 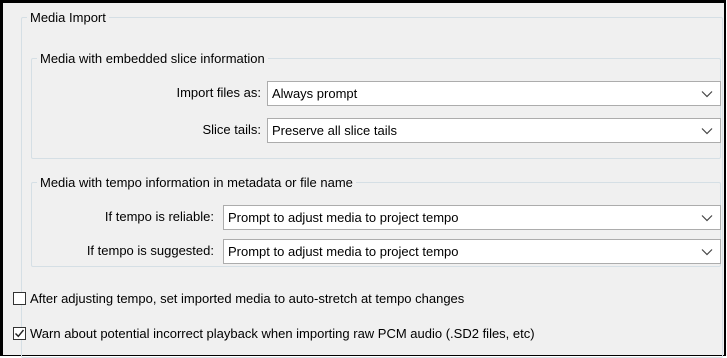 I want to click on if-tempo-reliable-dropdown: Prompt to adjust media to project tempo, so click(x=472, y=217).